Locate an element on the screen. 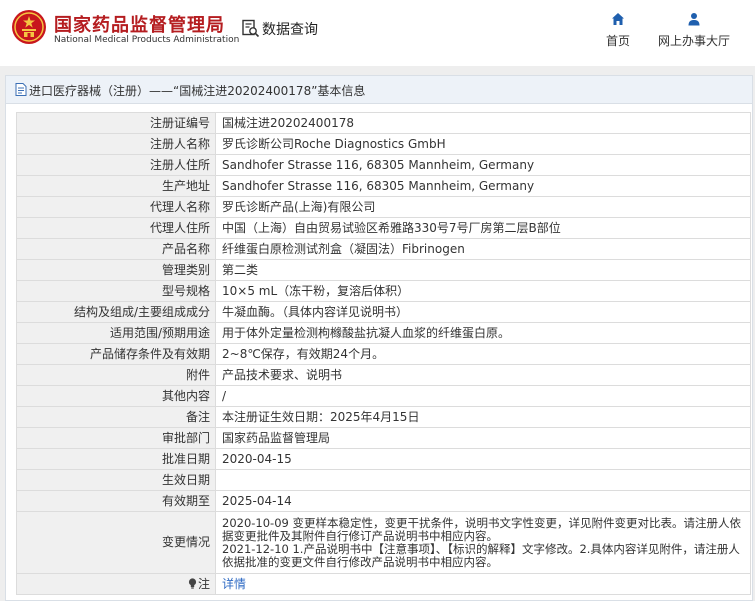 The width and height of the screenshot is (755, 601). field-value: 产品技术要求、说明书 is located at coordinates (483, 375).